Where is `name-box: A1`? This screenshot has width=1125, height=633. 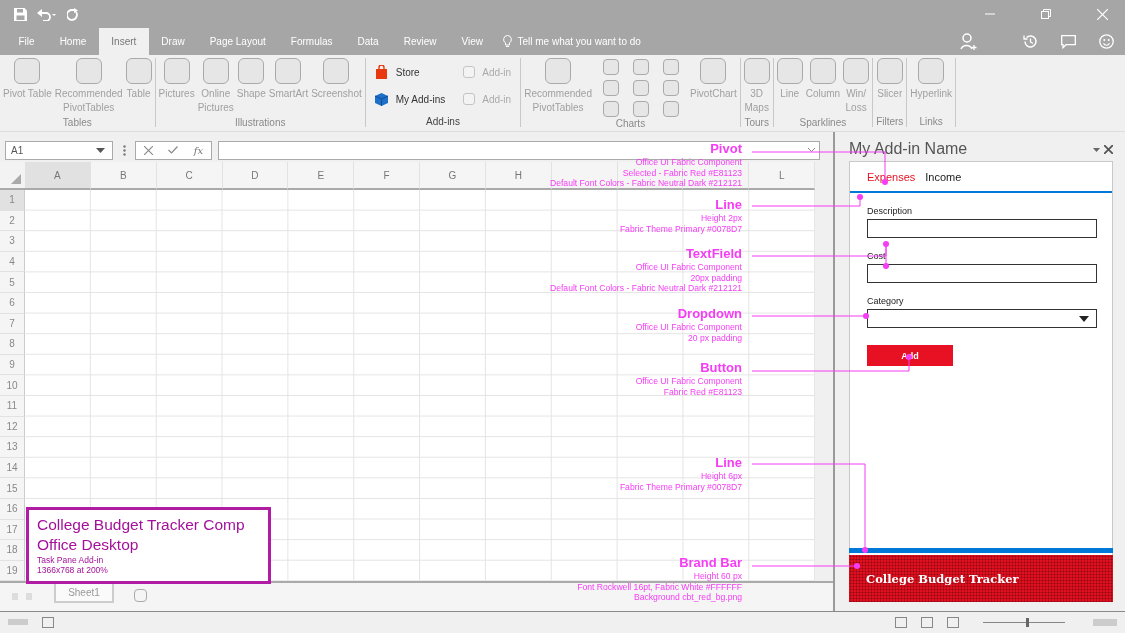
name-box: A1 is located at coordinates (59, 150).